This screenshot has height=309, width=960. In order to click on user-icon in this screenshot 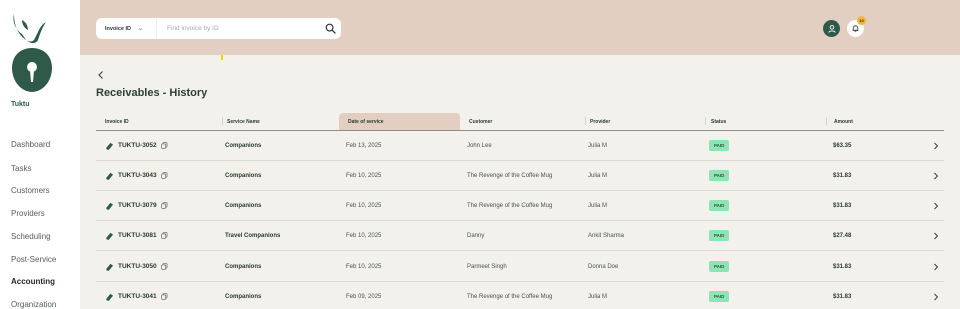, I will do `click(831, 28)`.